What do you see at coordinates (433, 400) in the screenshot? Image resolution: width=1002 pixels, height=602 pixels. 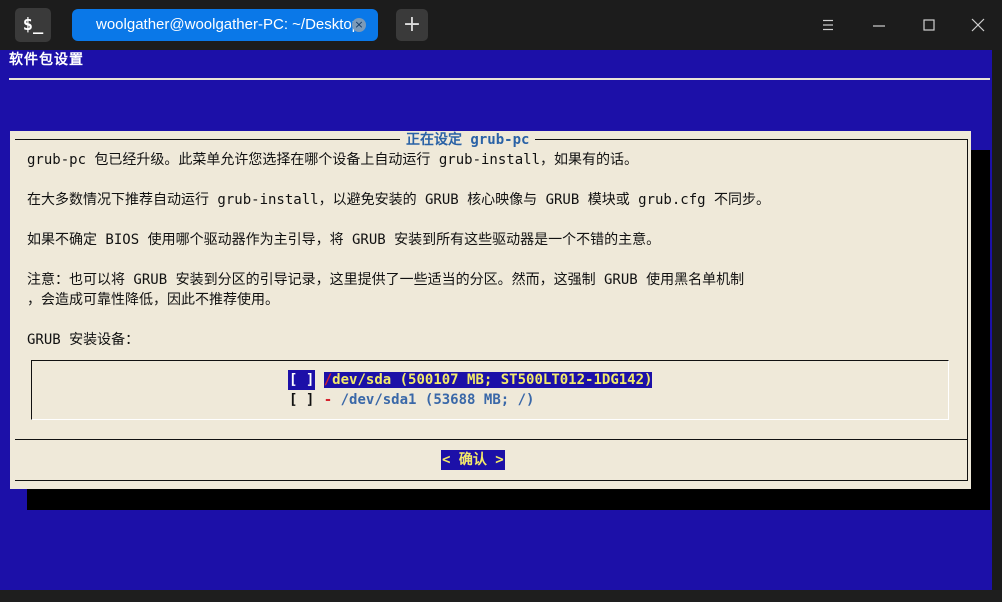 I see `device-label: /dev/sda1 (53688 MB; /)` at bounding box center [433, 400].